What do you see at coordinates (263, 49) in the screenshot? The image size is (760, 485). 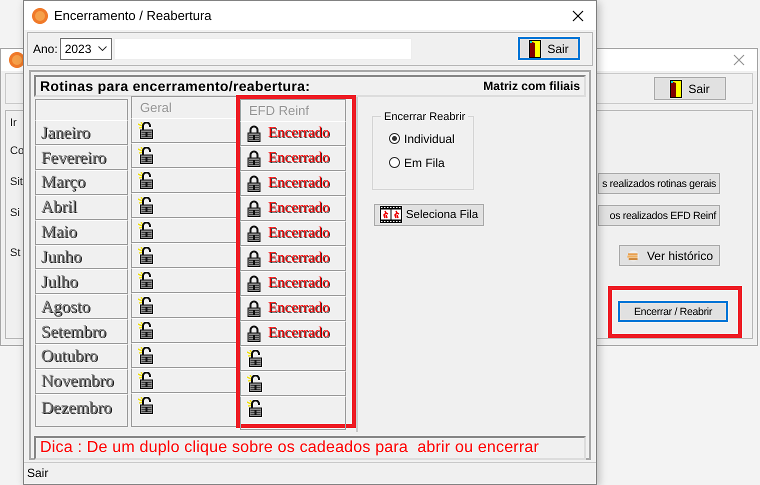 I see `input-field` at bounding box center [263, 49].